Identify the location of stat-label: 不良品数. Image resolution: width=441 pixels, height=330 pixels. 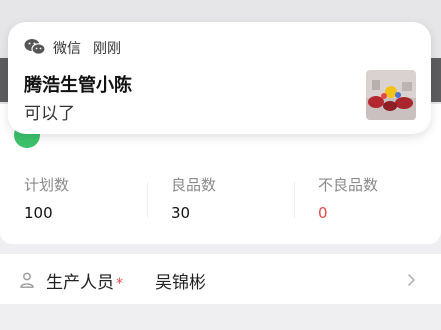
(348, 185).